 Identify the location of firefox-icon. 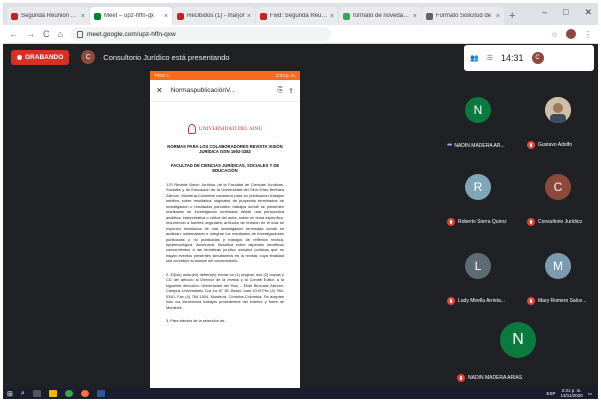
(84, 393).